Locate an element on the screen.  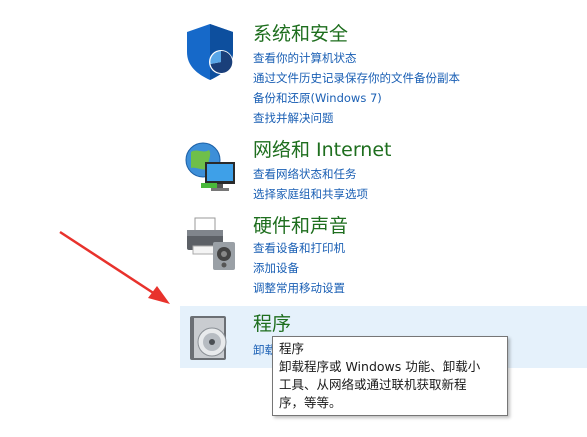
tooltip-title: 程序 is located at coordinates (292, 348).